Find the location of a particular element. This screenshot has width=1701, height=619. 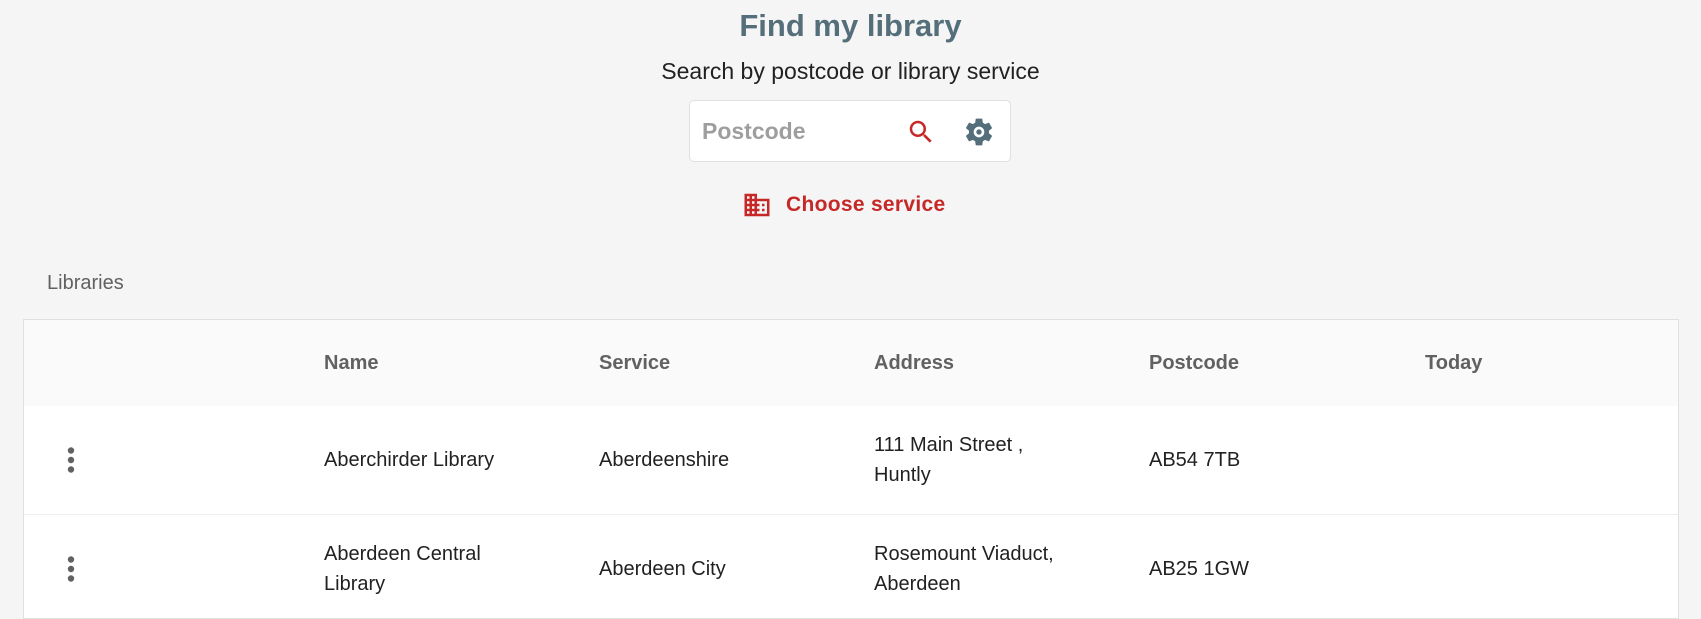

choose-service-button: Choose service is located at coordinates (843, 205).